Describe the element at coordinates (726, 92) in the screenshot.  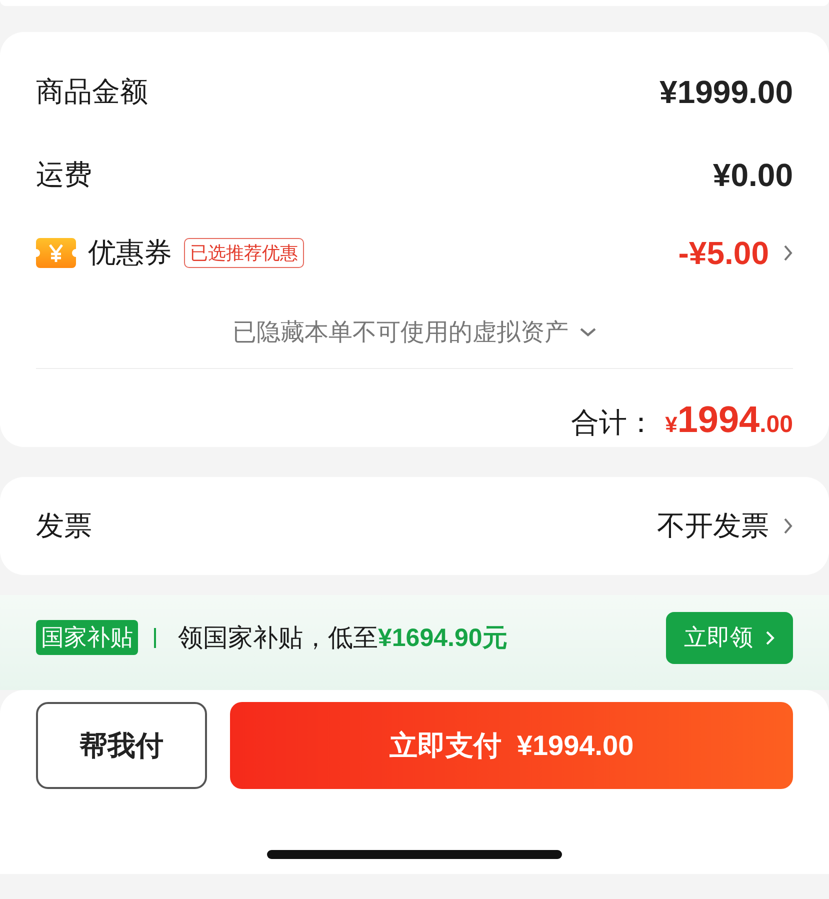
I see `row-value: ¥1999.00` at that location.